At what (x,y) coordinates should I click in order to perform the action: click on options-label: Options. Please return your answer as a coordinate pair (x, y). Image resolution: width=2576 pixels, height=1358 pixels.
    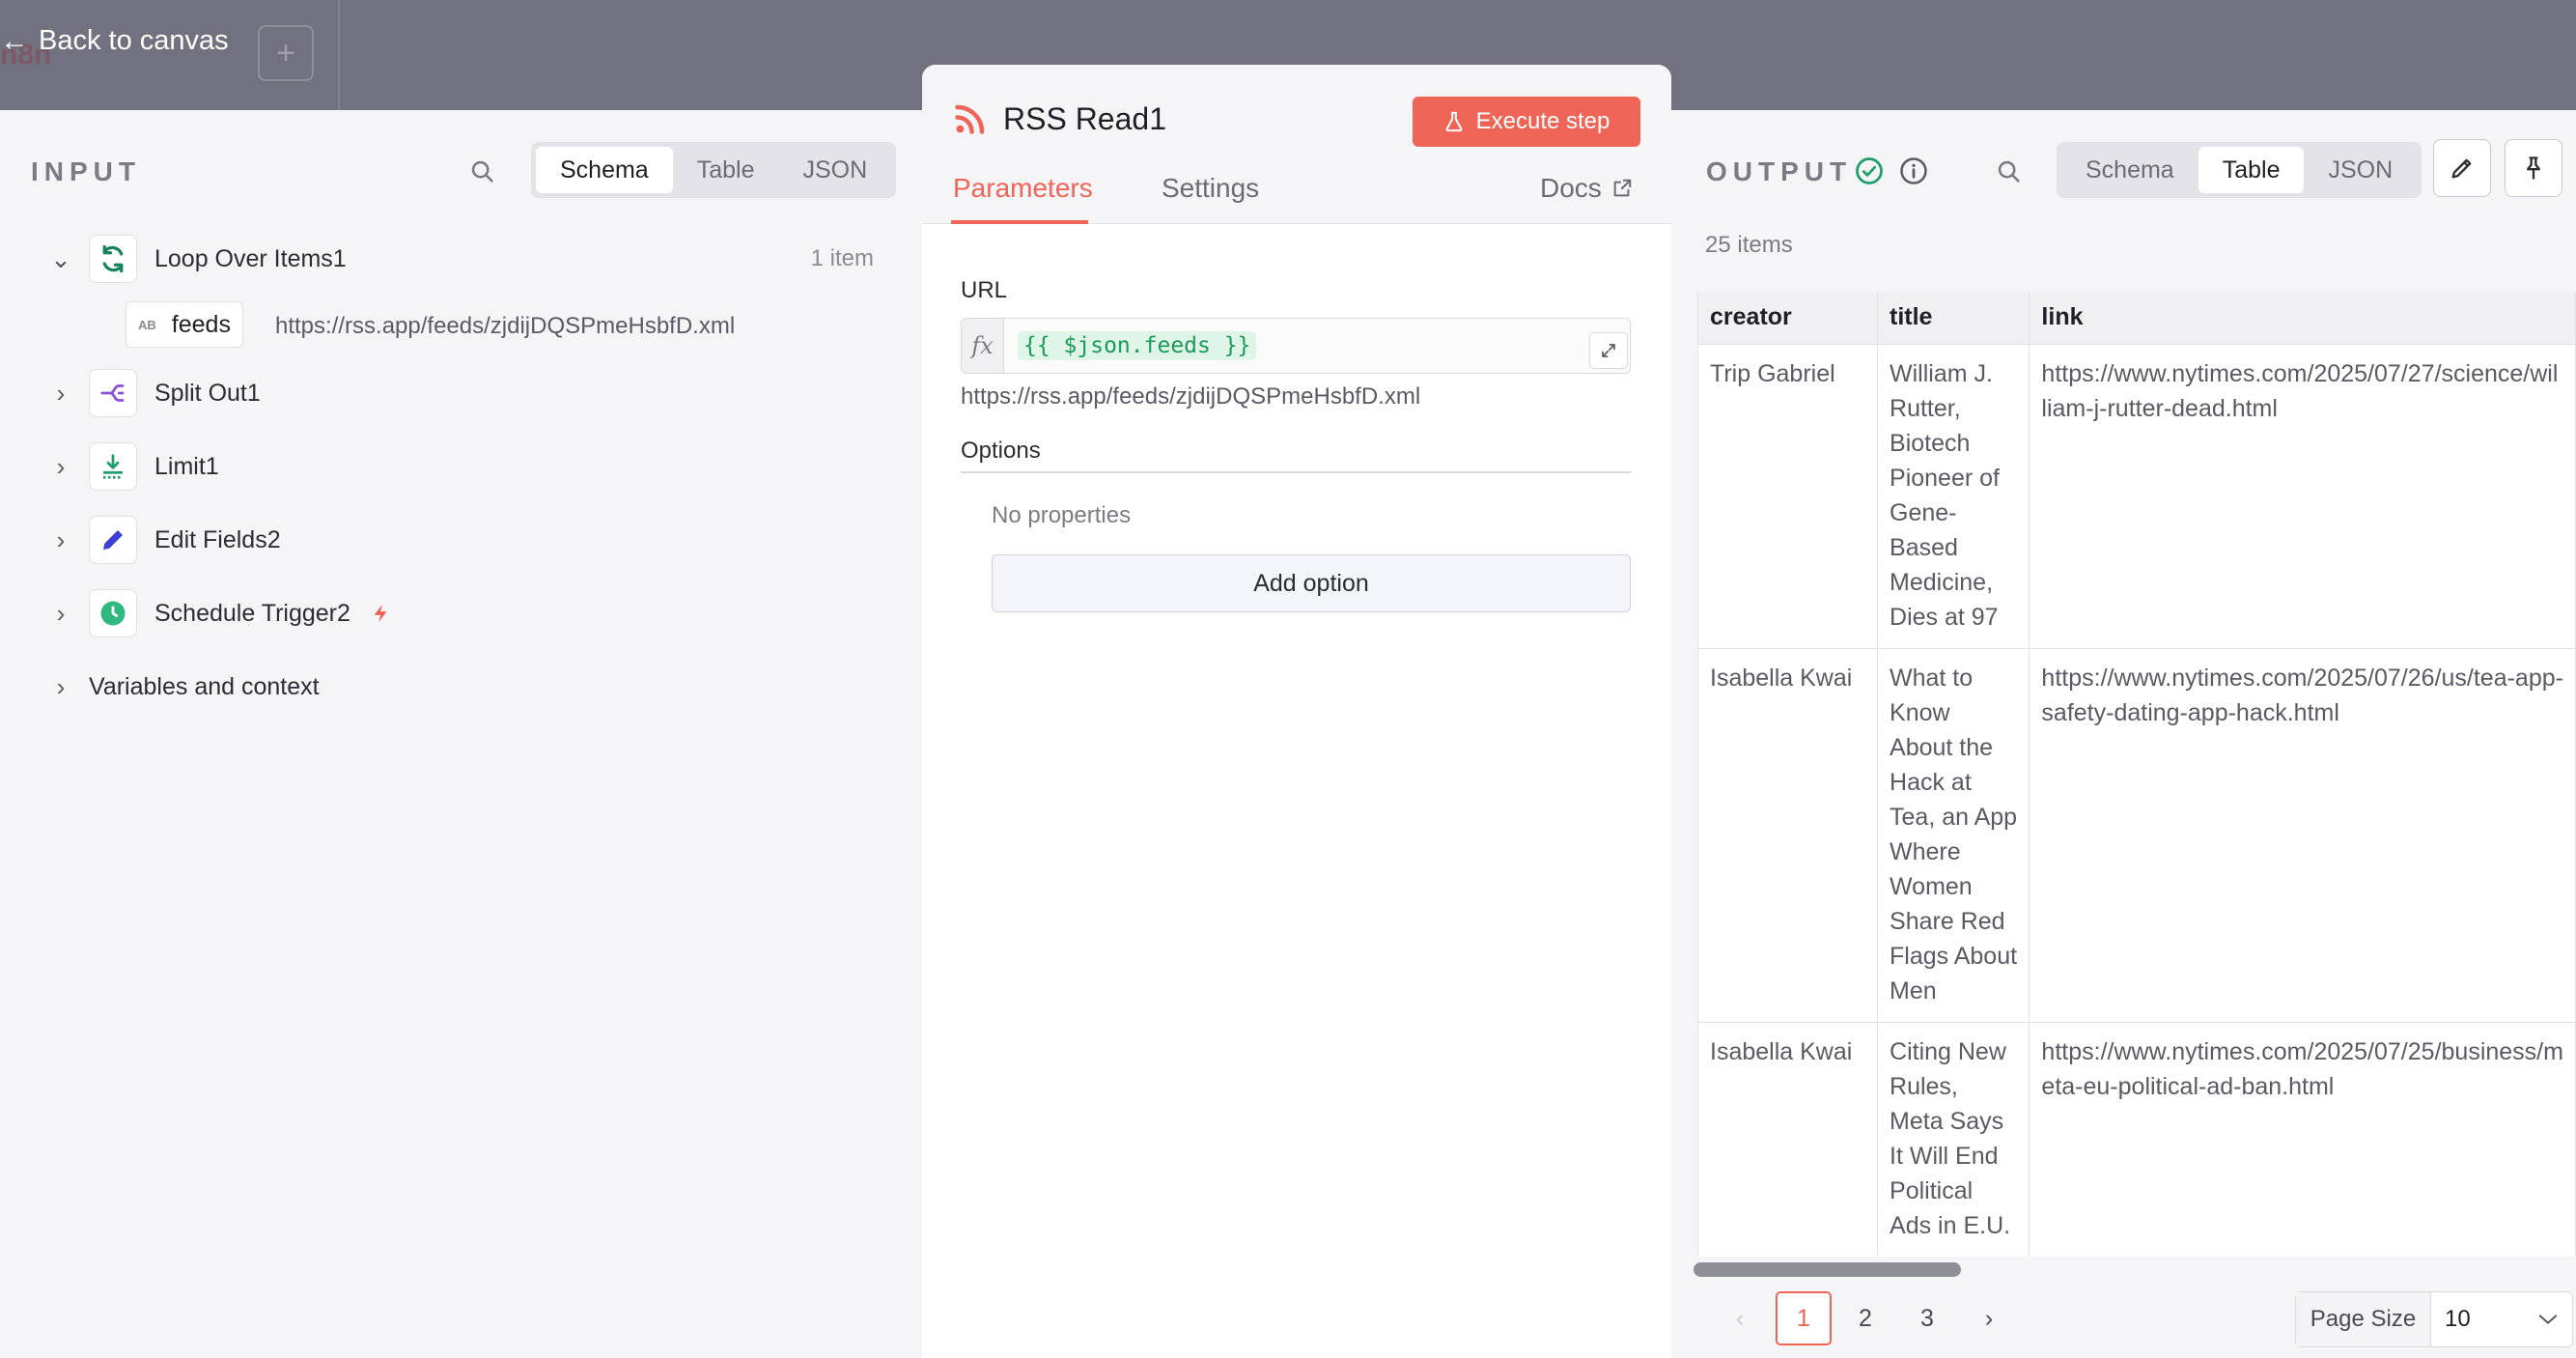
    Looking at the image, I should click on (1001, 451).